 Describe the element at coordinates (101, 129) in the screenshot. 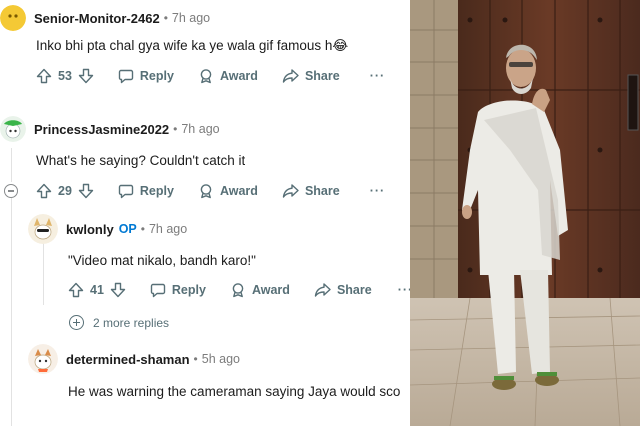

I see `username: PrincessJasmine2022` at that location.